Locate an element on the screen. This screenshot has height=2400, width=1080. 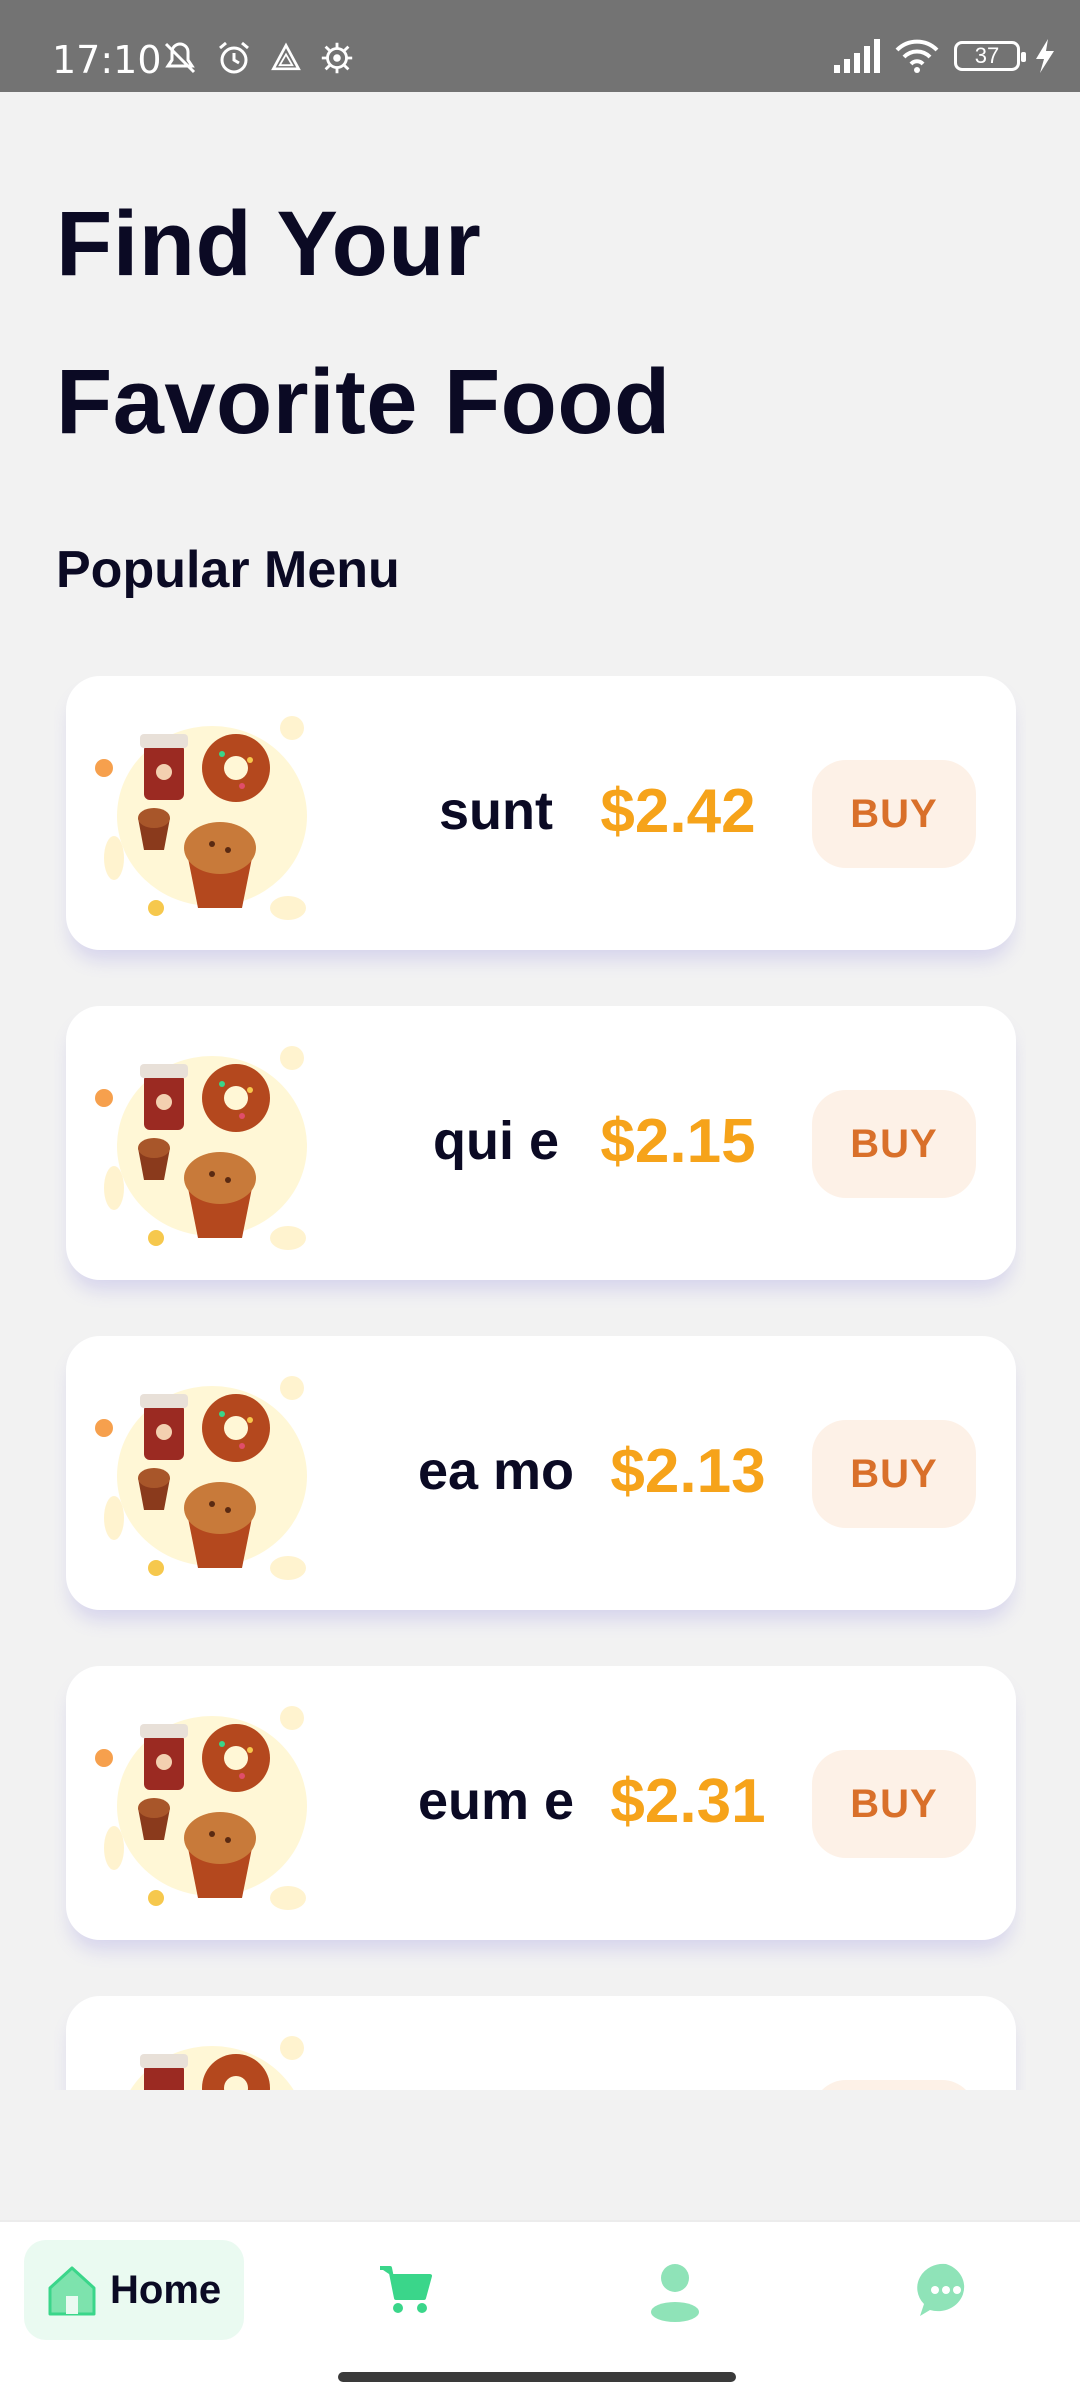
item-price: $2.15 is located at coordinates (678, 1141).